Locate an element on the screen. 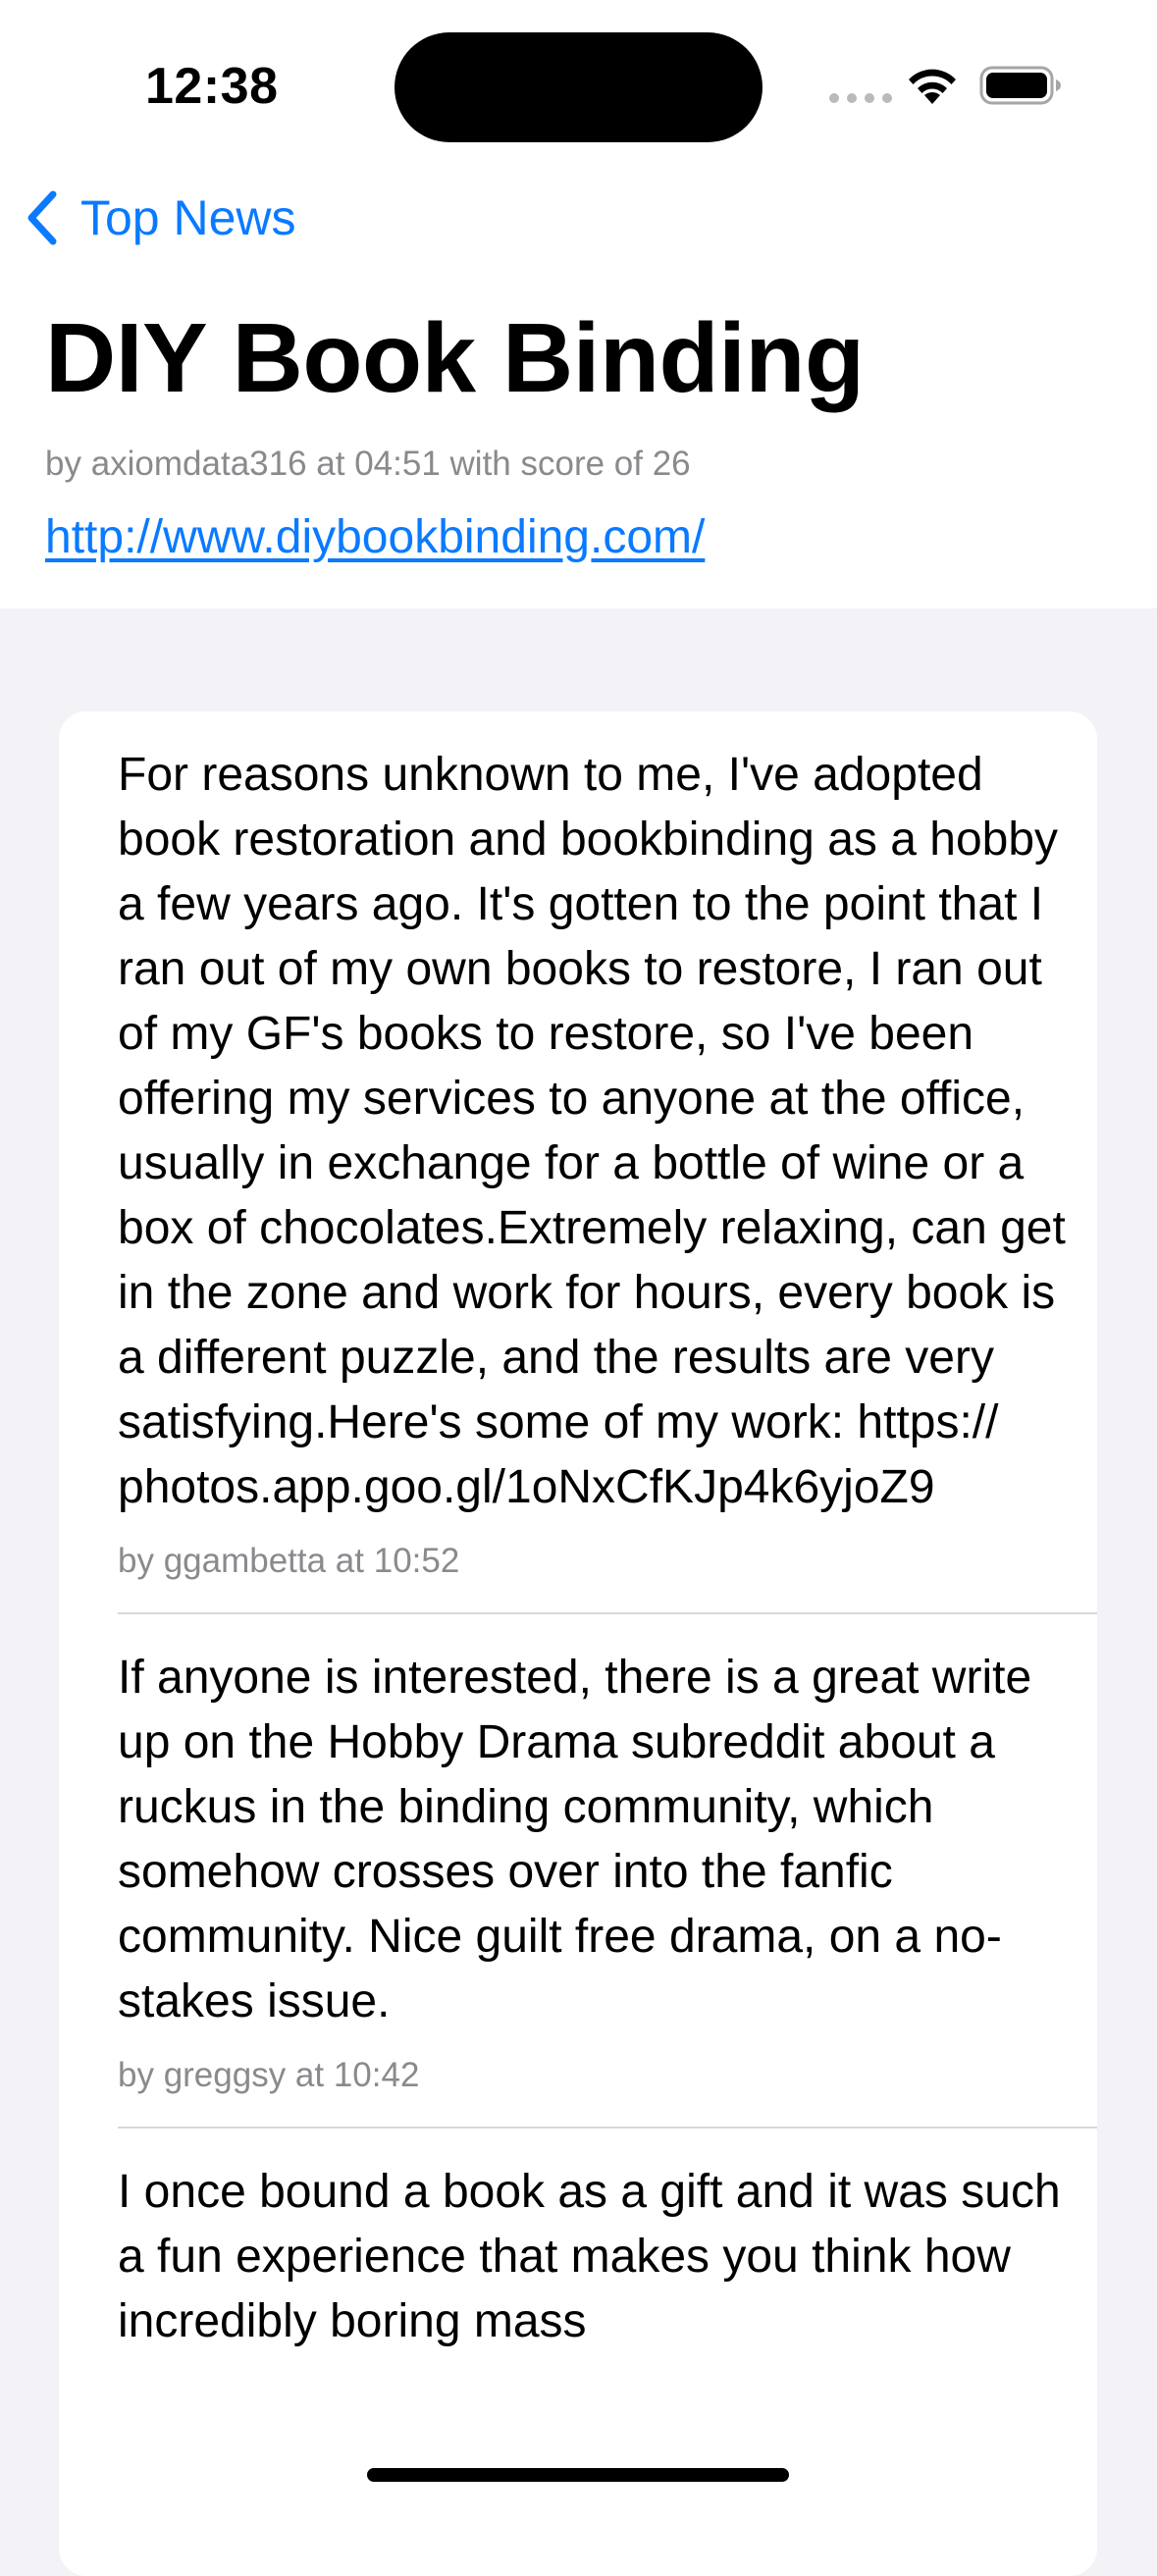 The width and height of the screenshot is (1157, 2576). comment-meta: by greggsy at 10:42 is located at coordinates (269, 2075).